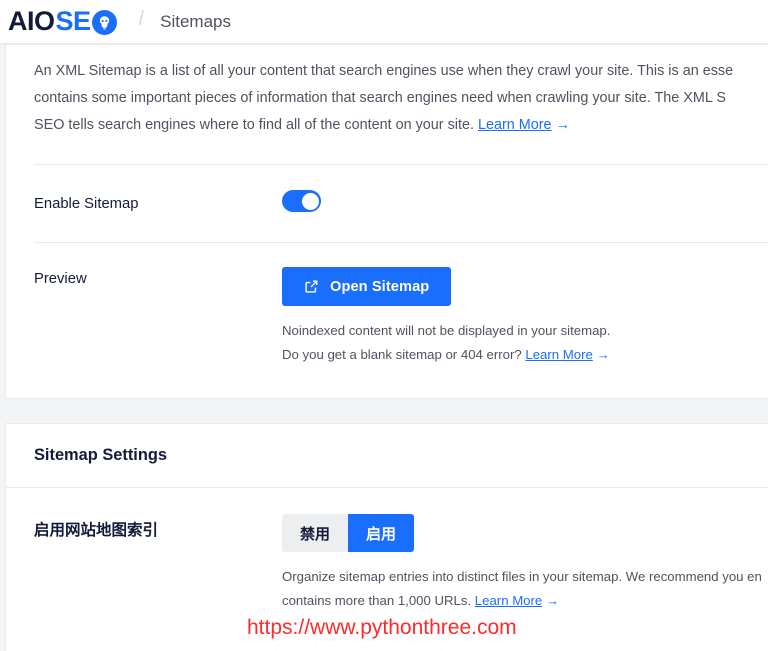 The width and height of the screenshot is (768, 651). What do you see at coordinates (384, 411) in the screenshot?
I see `card-gap` at bounding box center [384, 411].